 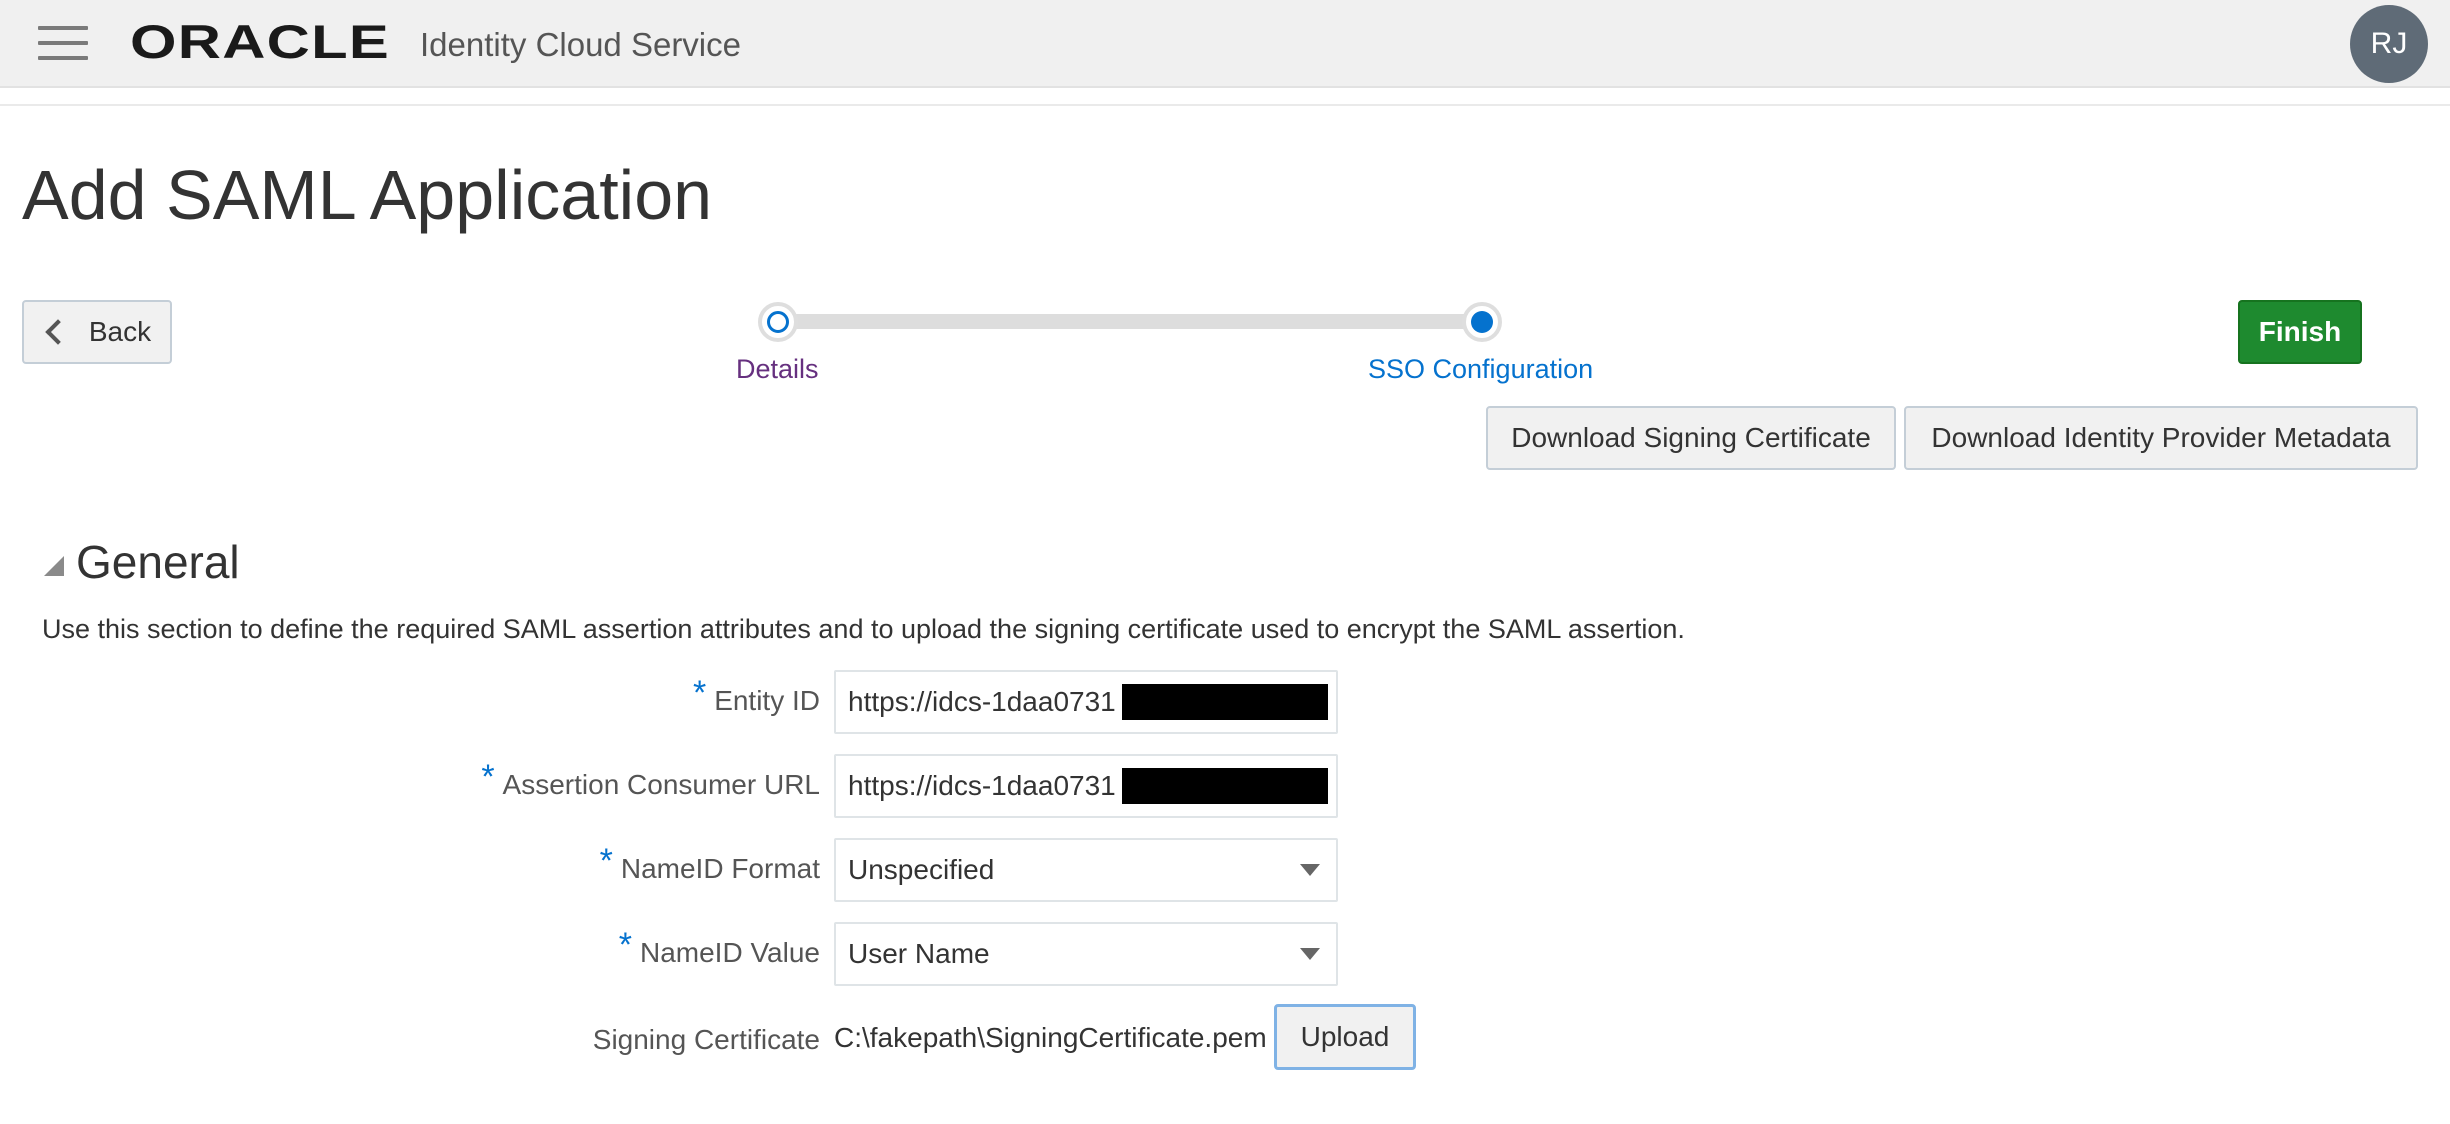 What do you see at coordinates (1050, 1037) in the screenshot?
I see `signing-certificate-path: C:\fakepath\SigningCertificate.pem` at bounding box center [1050, 1037].